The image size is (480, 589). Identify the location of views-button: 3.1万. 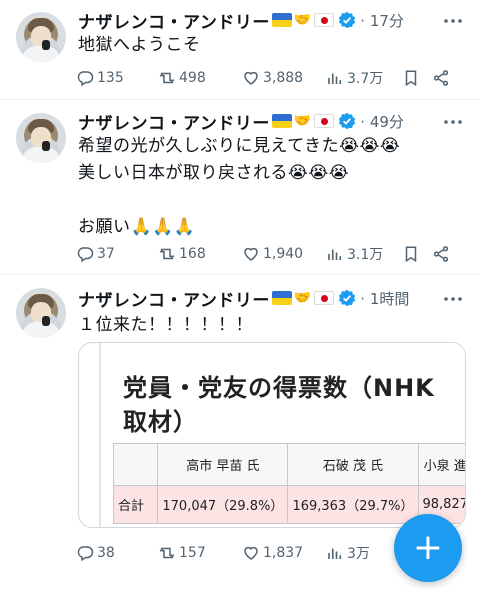
(364, 254).